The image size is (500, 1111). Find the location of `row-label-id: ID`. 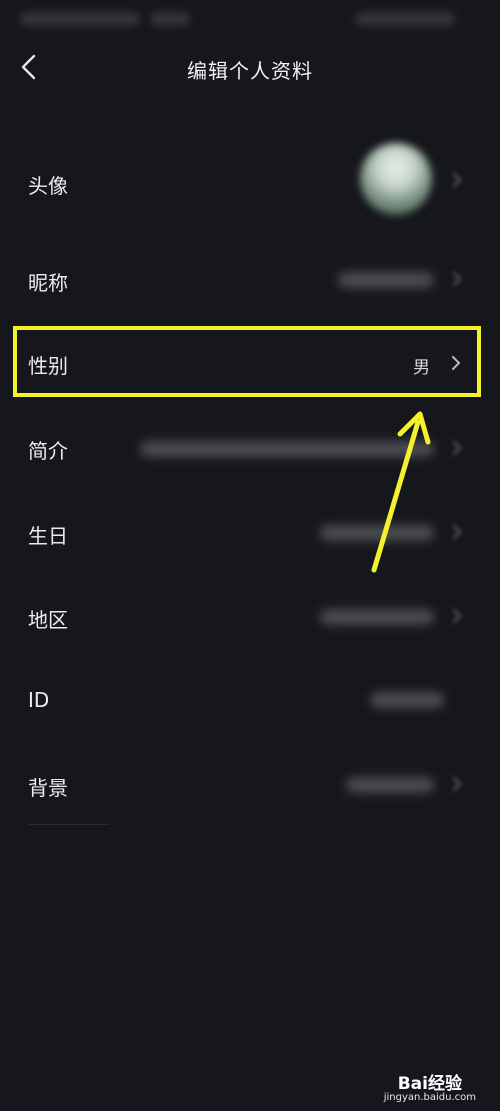

row-label-id: ID is located at coordinates (39, 700).